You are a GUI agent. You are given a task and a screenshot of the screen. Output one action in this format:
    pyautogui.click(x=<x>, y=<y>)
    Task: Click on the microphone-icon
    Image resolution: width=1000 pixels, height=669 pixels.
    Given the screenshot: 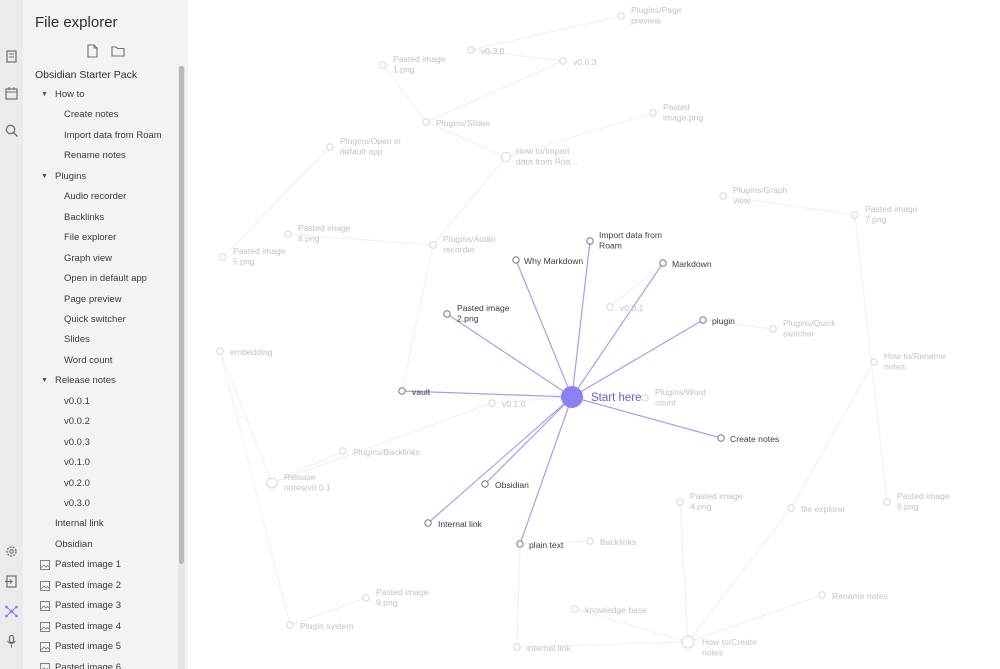 What is the action you would take?
    pyautogui.click(x=11, y=641)
    